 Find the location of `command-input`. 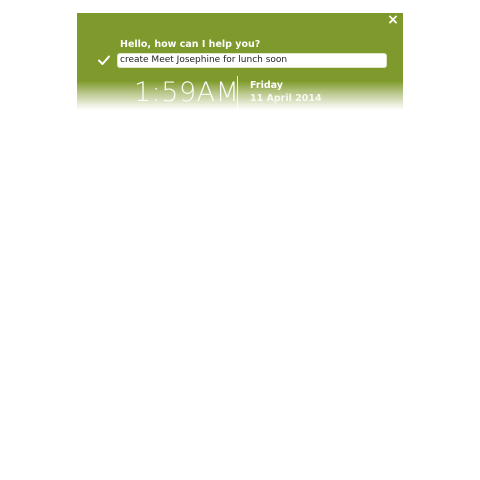

command-input is located at coordinates (252, 60).